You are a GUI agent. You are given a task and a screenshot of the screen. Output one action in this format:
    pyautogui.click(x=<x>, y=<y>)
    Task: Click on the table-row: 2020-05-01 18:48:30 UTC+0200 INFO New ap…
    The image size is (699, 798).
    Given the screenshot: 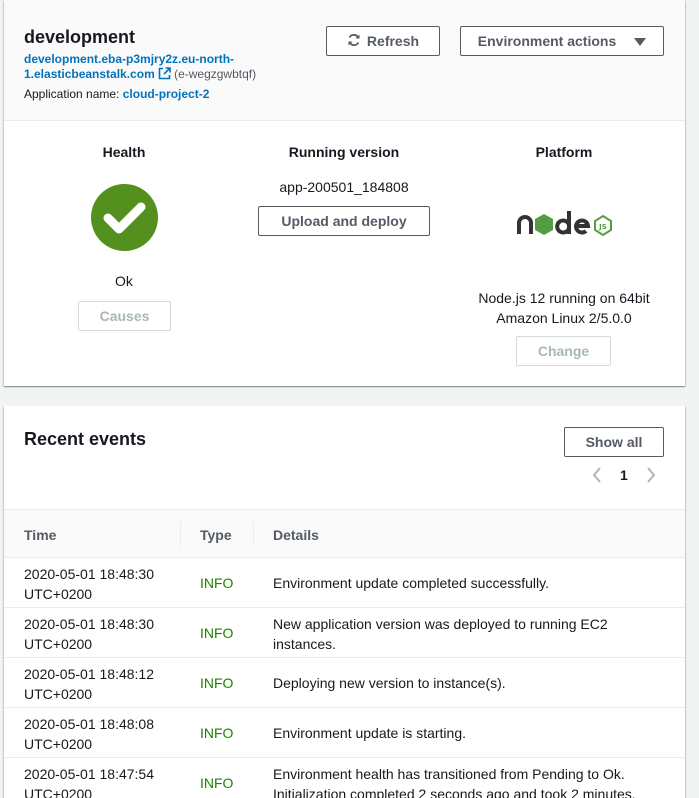 What is the action you would take?
    pyautogui.click(x=344, y=633)
    